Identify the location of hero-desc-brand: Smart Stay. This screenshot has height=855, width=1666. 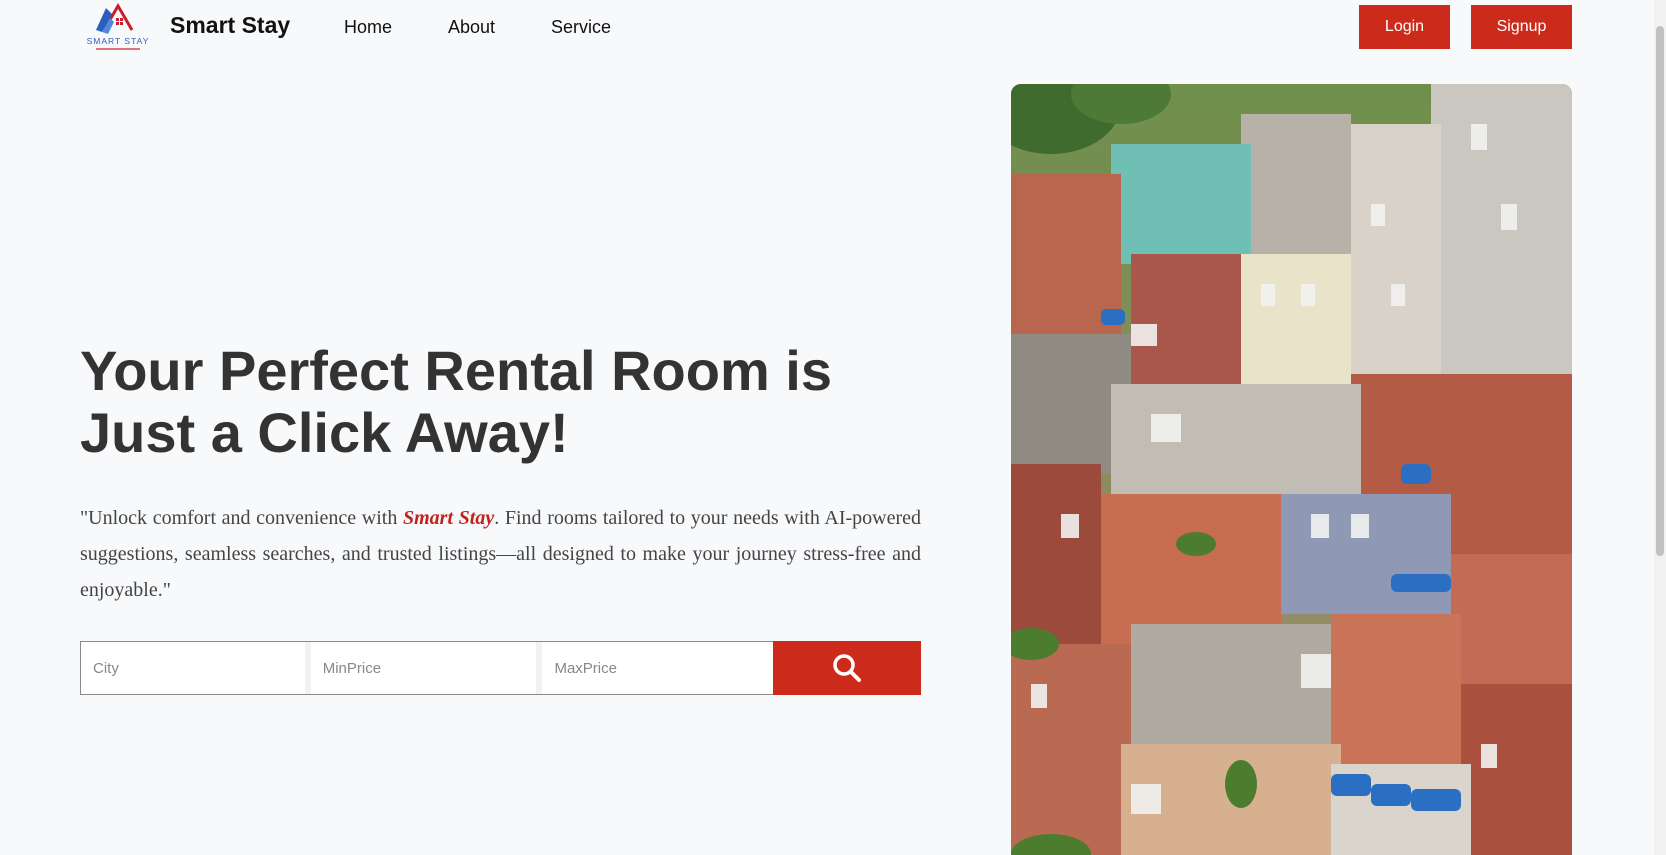
(448, 518).